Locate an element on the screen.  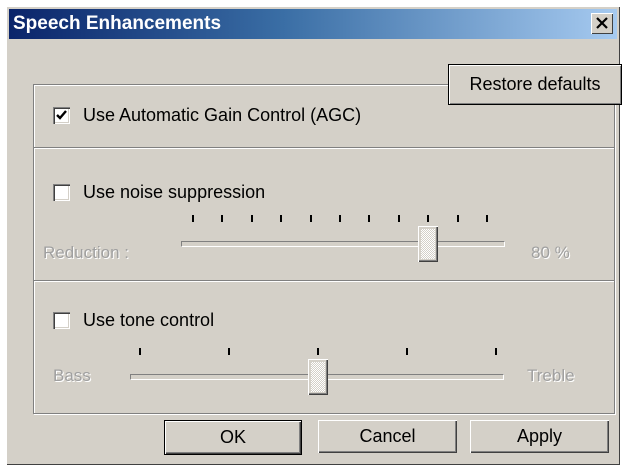
reduction-slider-track is located at coordinates (343, 244).